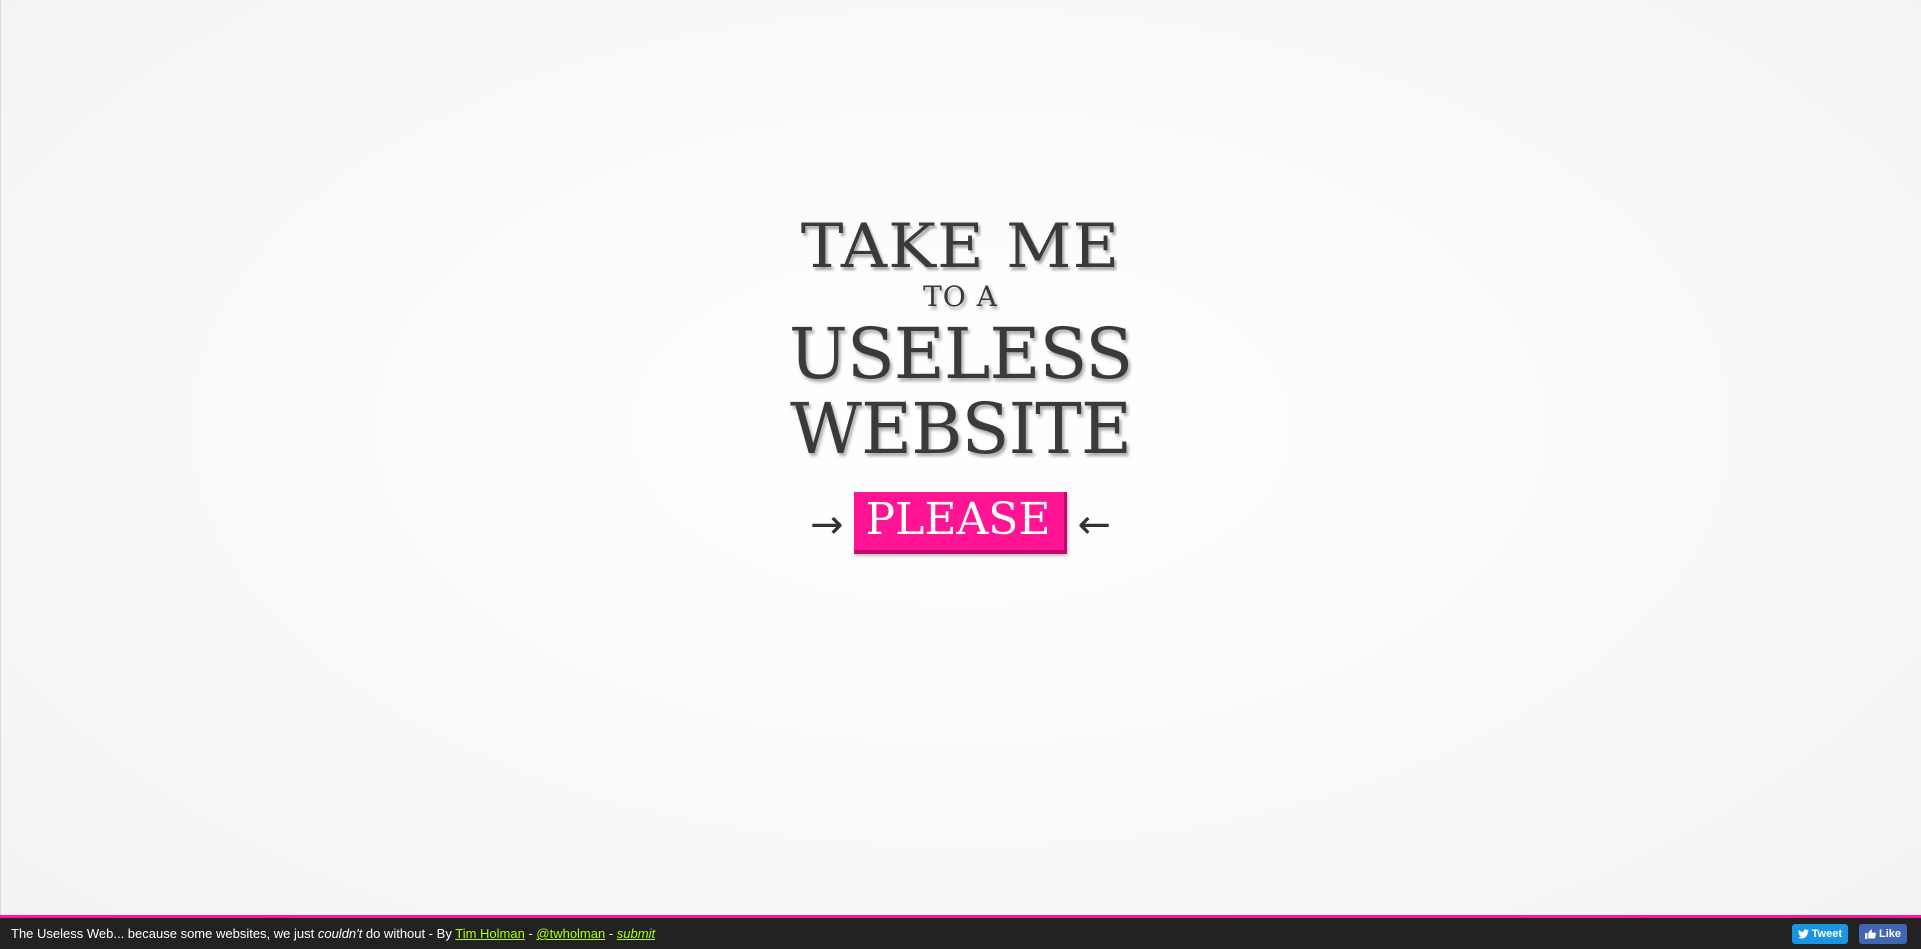 Image resolution: width=1921 pixels, height=949 pixels. Describe the element at coordinates (960, 247) in the screenshot. I see `hero-line-take-me: TAKE ME` at that location.